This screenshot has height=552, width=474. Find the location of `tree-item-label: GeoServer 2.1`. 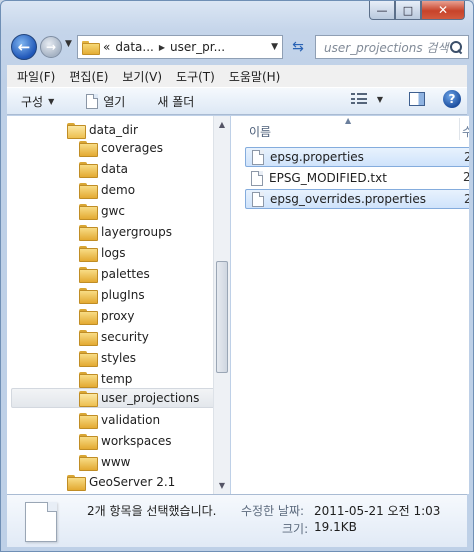

tree-item-label: GeoServer 2.1 is located at coordinates (132, 482).